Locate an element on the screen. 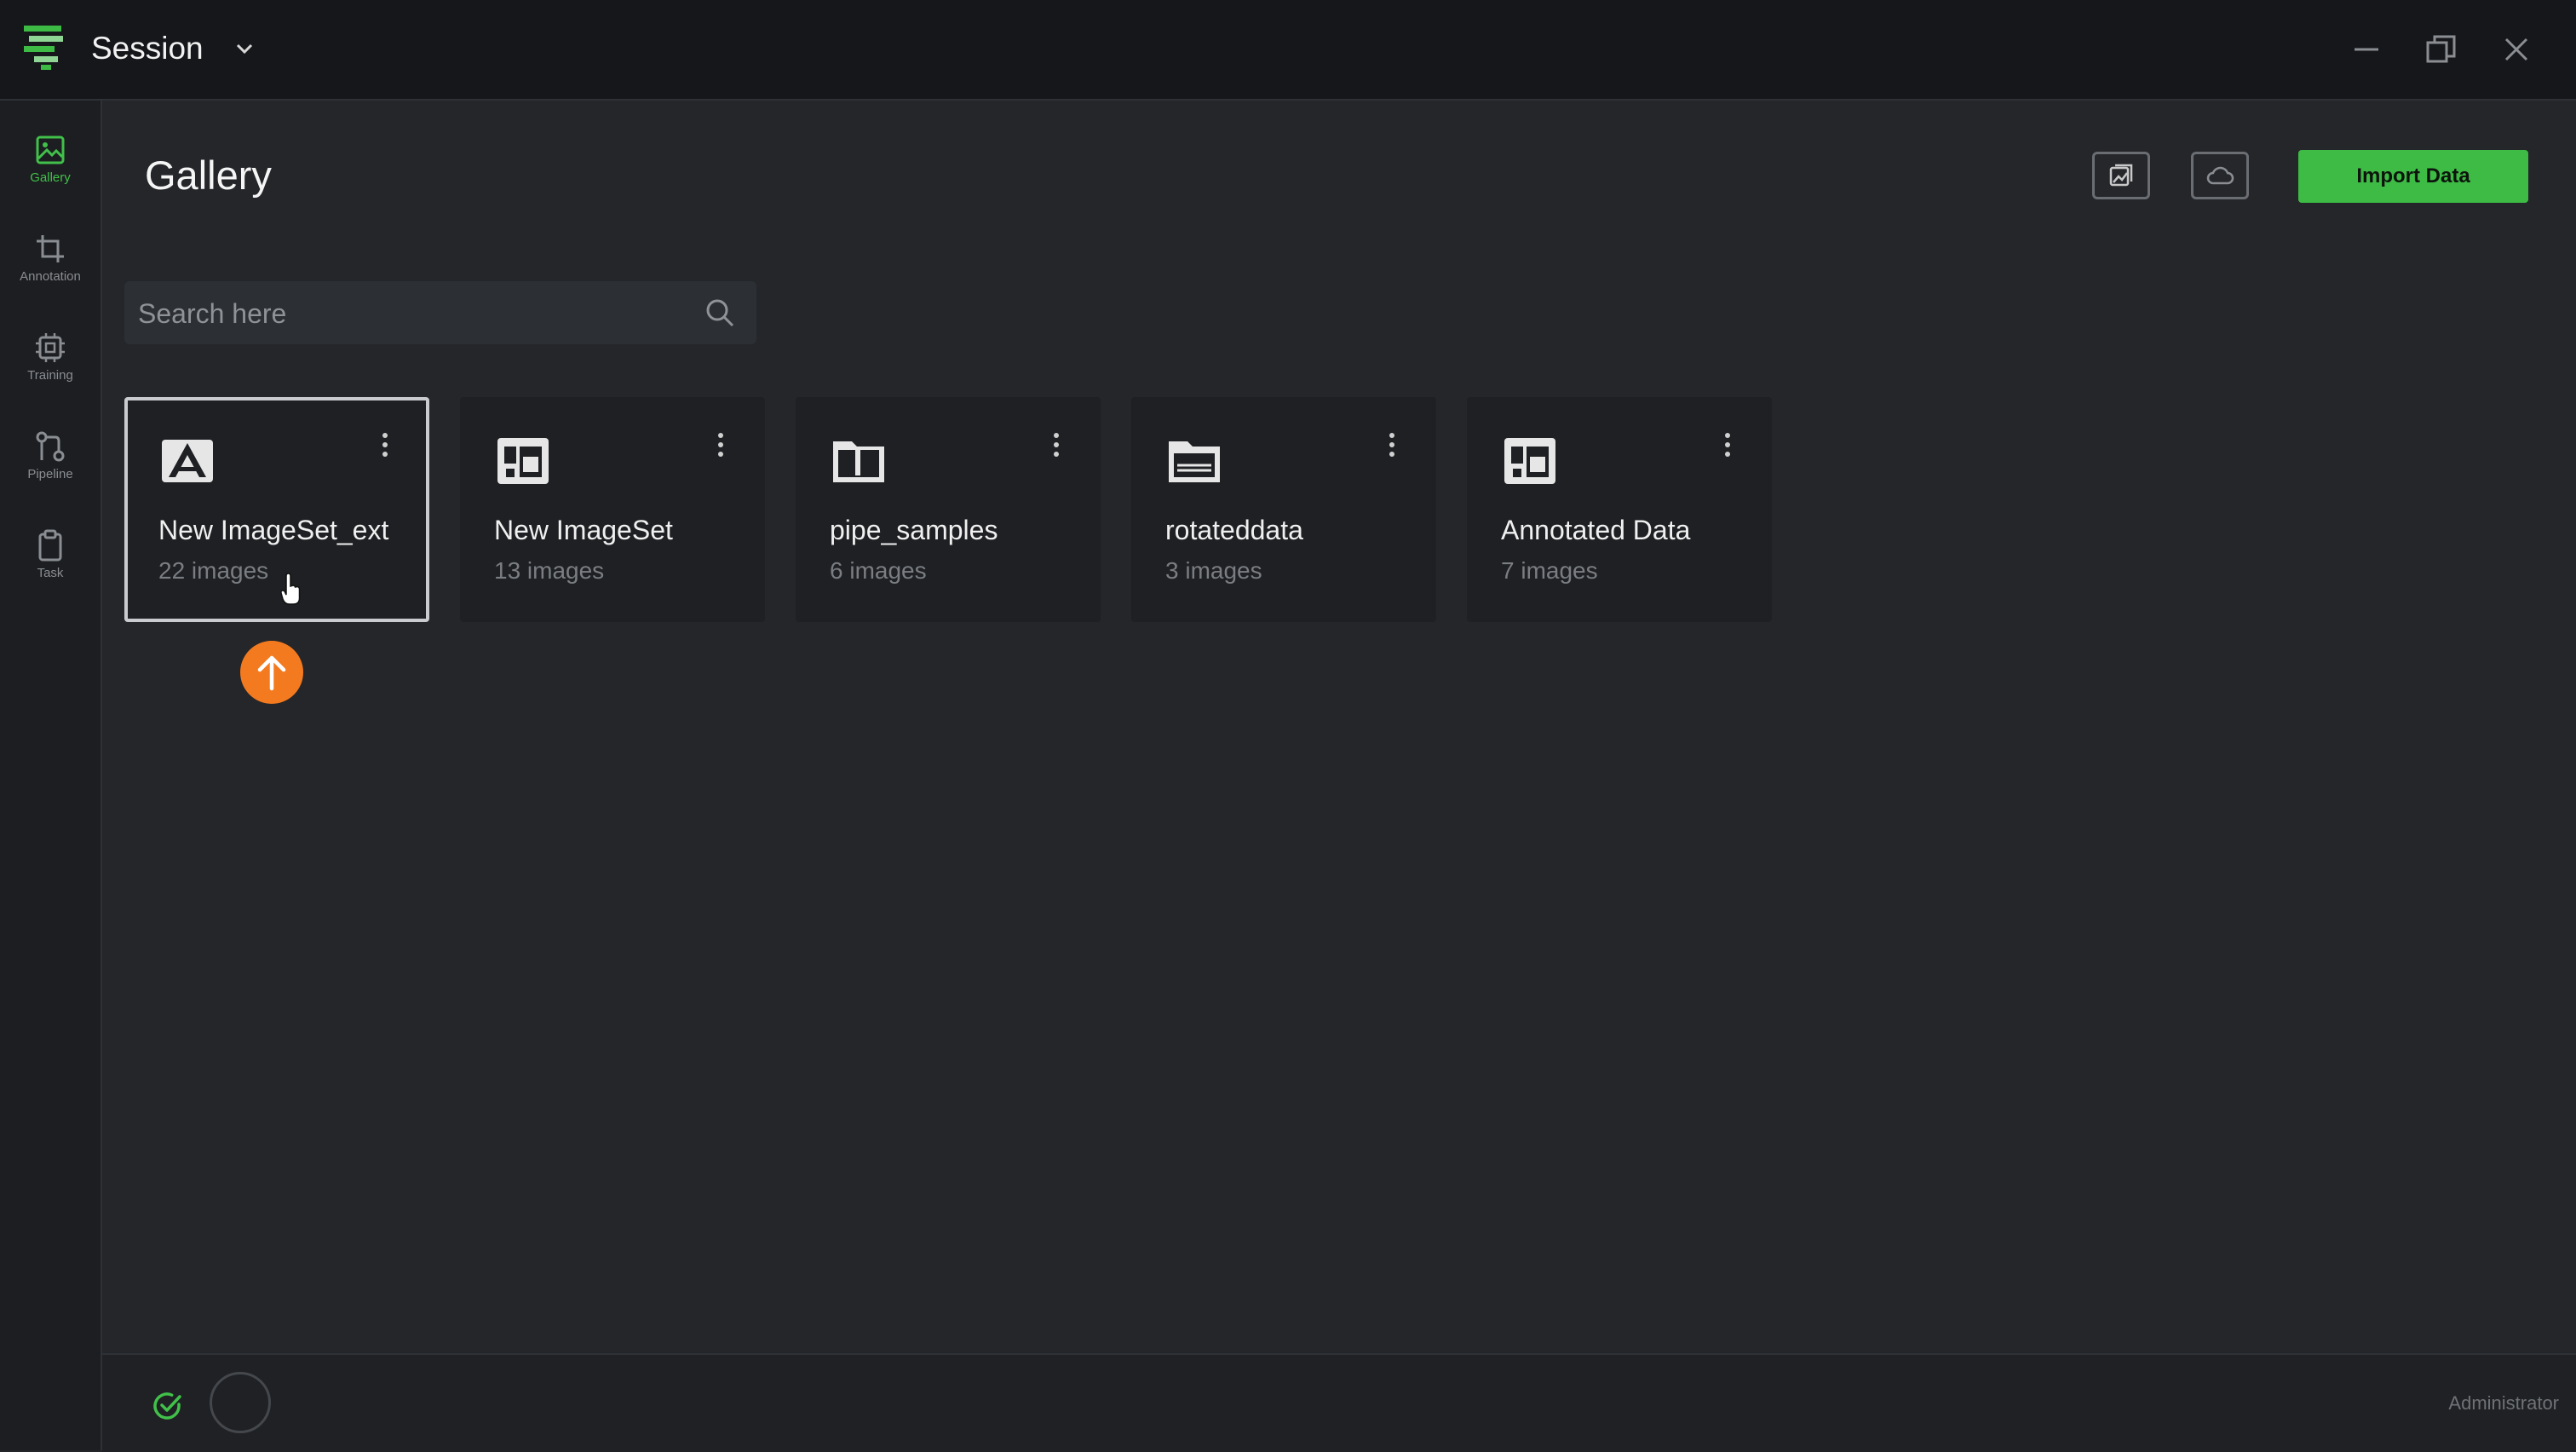 The width and height of the screenshot is (2576, 1452). sidebar-item-label: Training is located at coordinates (50, 376).